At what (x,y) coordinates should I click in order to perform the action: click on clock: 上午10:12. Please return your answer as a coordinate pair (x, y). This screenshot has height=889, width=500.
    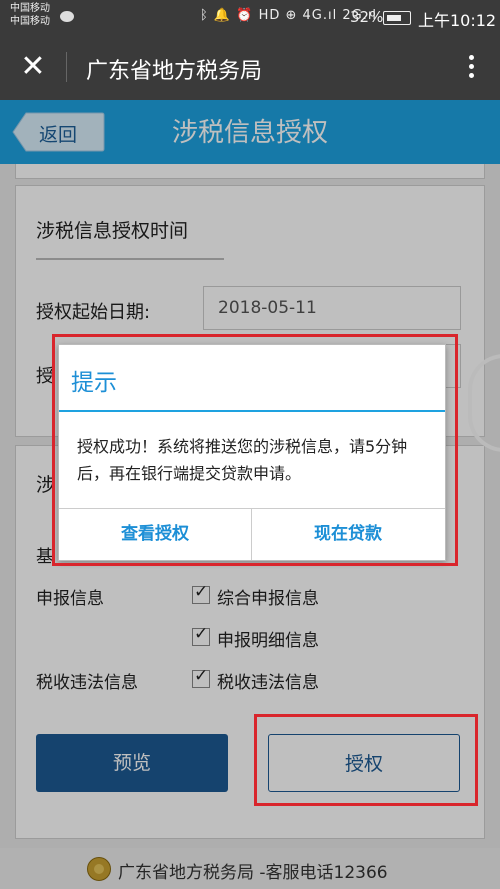
    Looking at the image, I should click on (457, 20).